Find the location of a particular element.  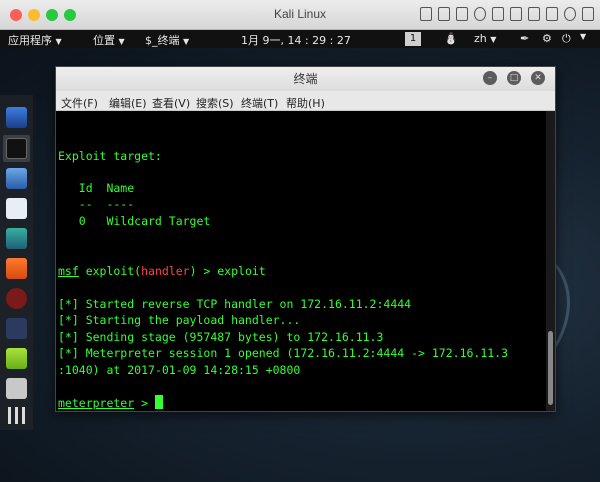

terminal-line: Id Name is located at coordinates (96, 188).